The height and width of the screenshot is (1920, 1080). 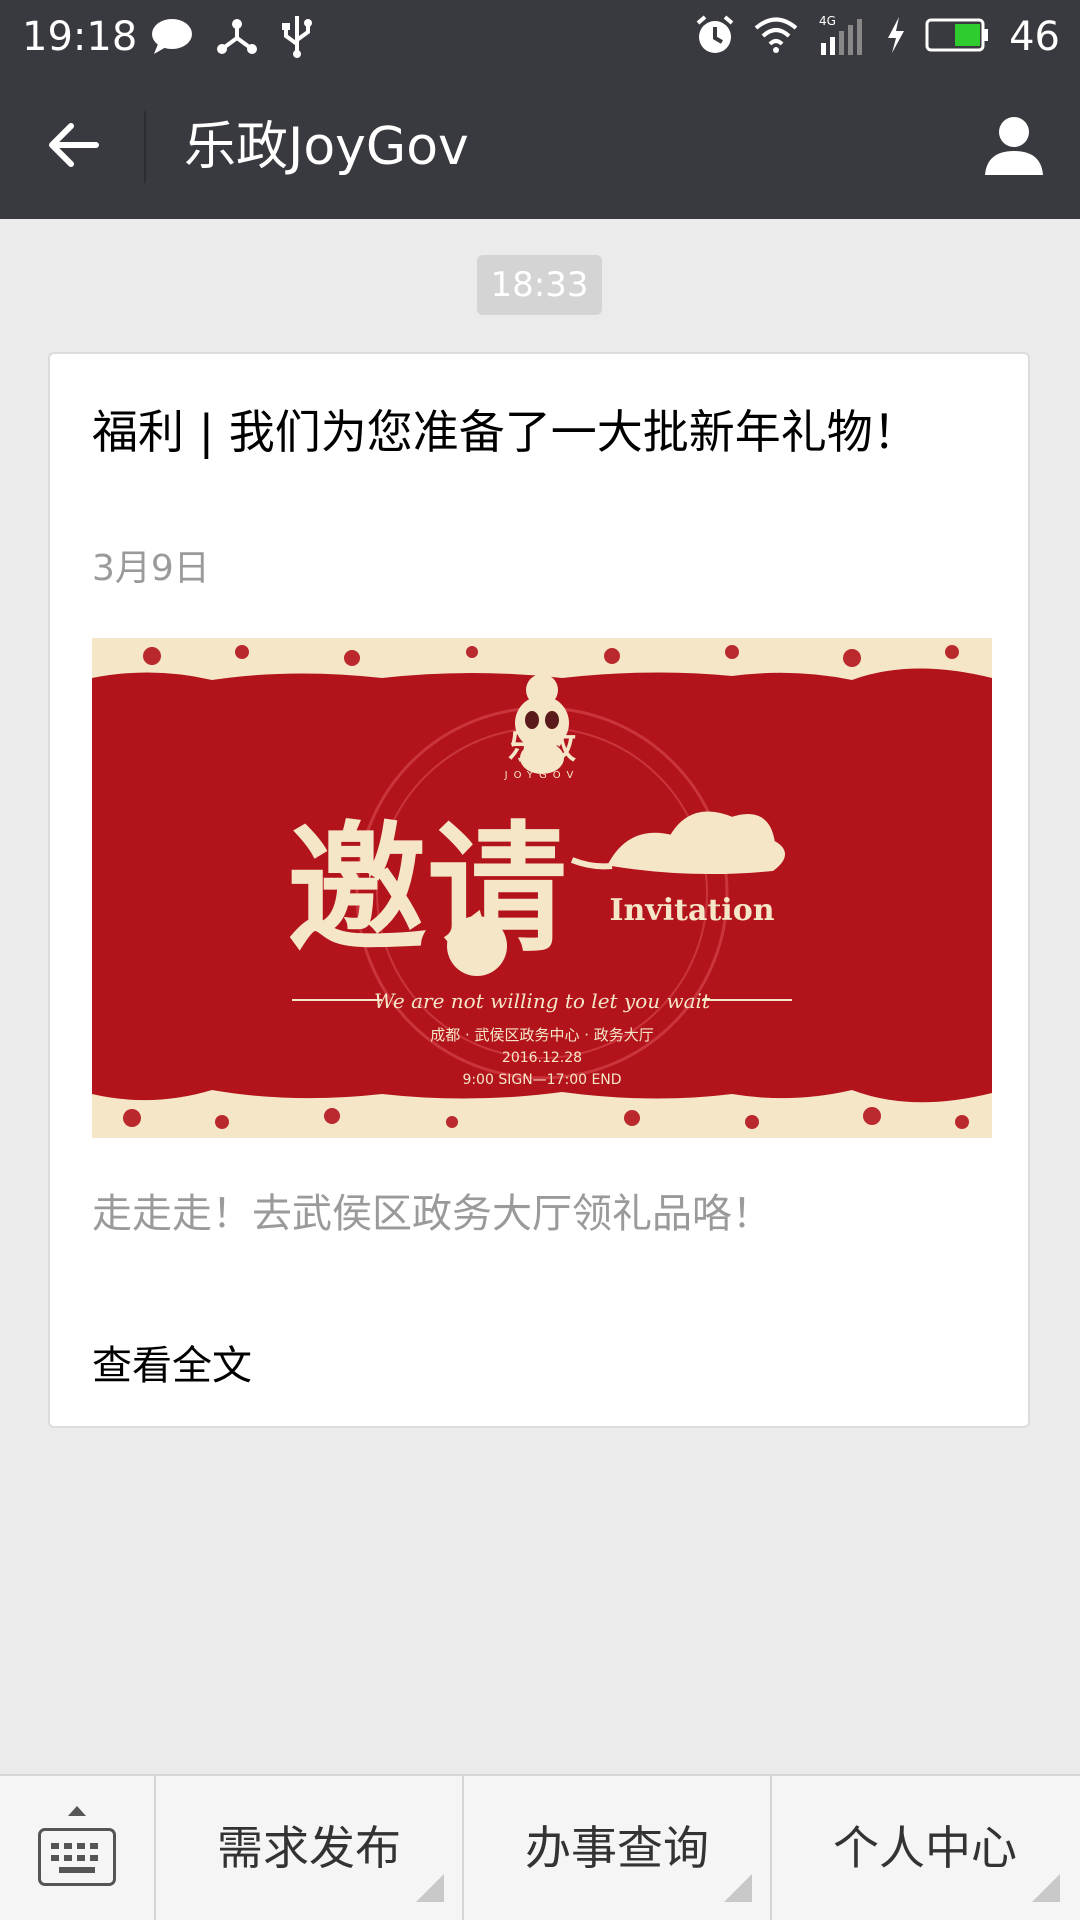 What do you see at coordinates (432, 1214) in the screenshot?
I see `article-summary: 走走走！去武侯区政务大厅领礼品咯！` at bounding box center [432, 1214].